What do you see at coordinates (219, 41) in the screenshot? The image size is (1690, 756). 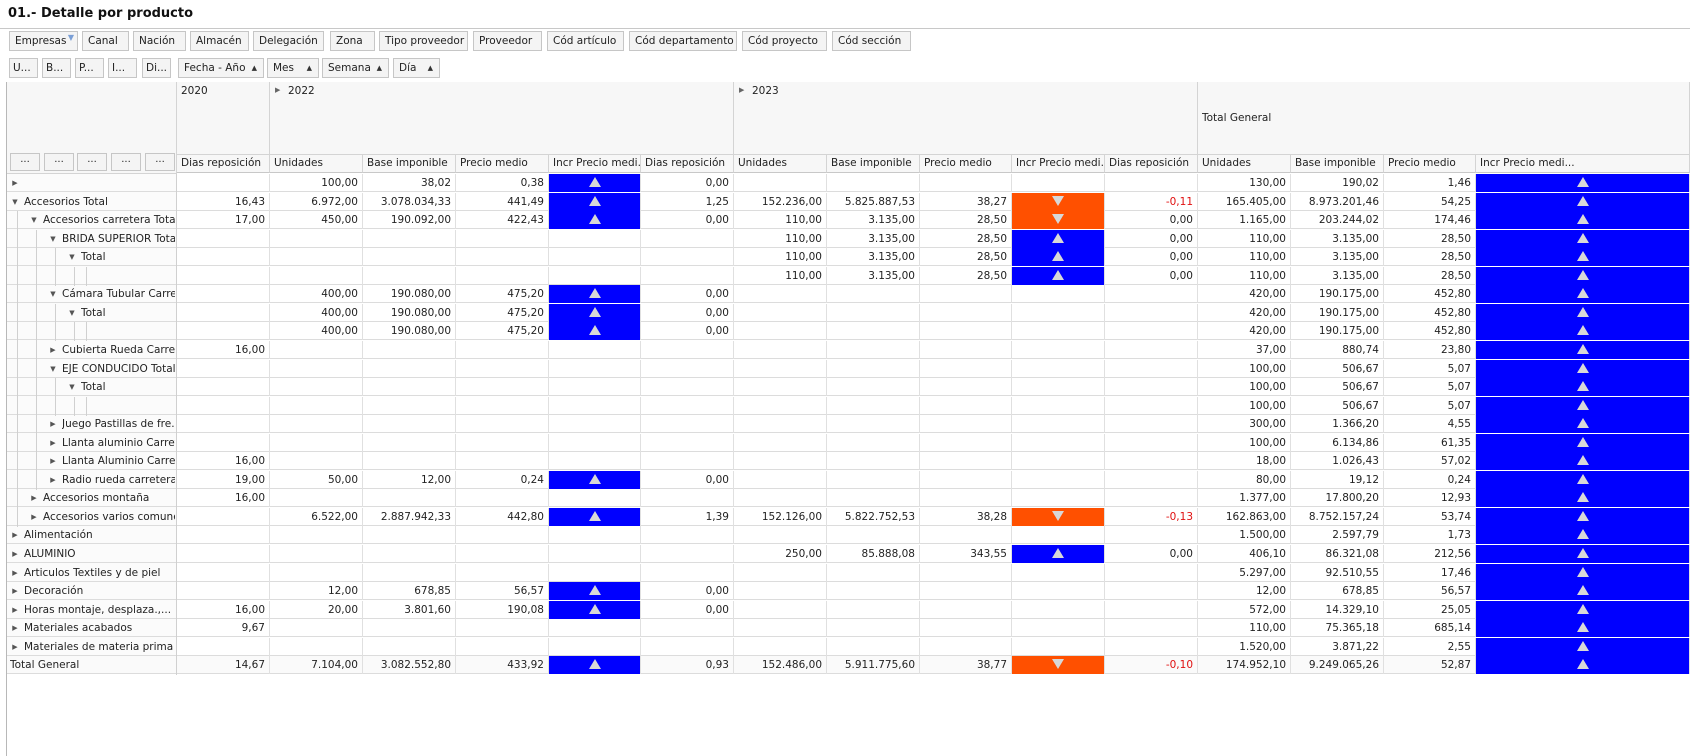 I see `filter-almacen-button: Almacén` at bounding box center [219, 41].